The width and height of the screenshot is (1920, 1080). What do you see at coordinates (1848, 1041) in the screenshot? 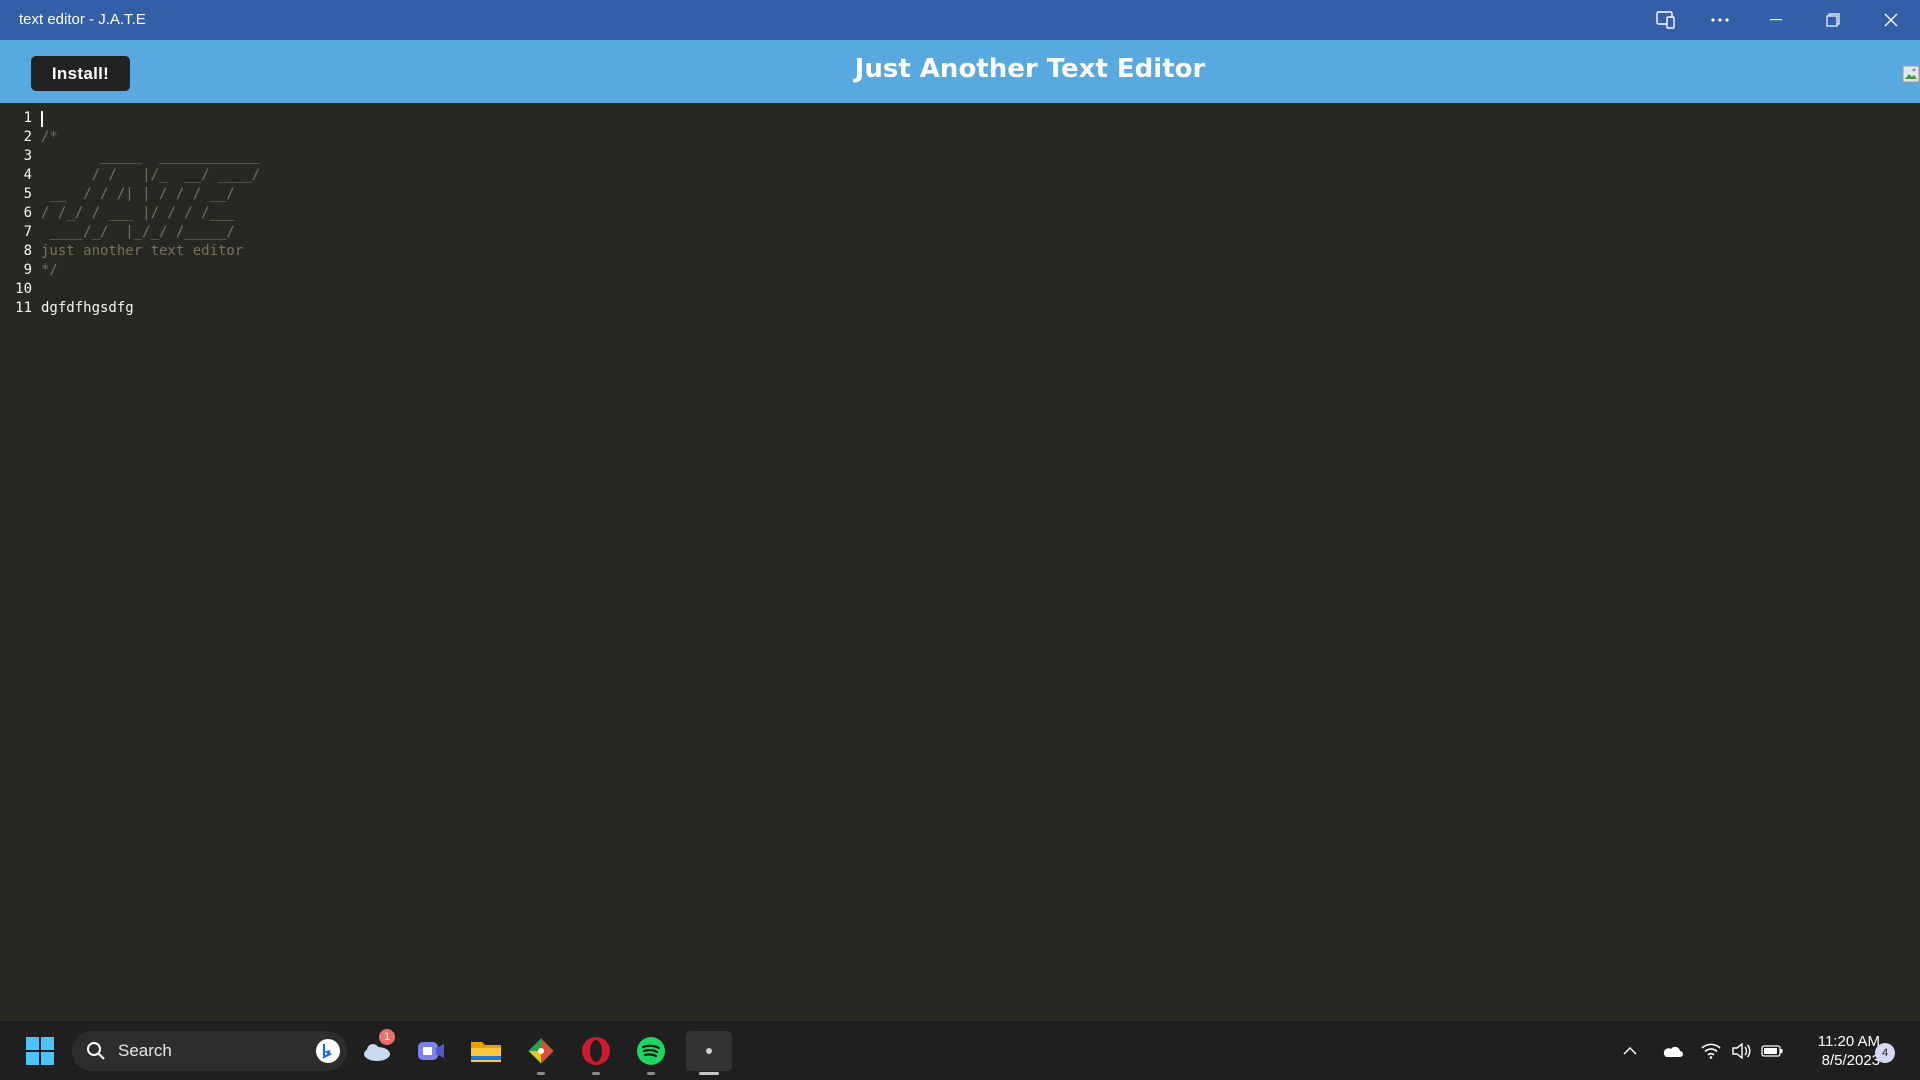
I see `clock-time: 11:20 AM` at bounding box center [1848, 1041].